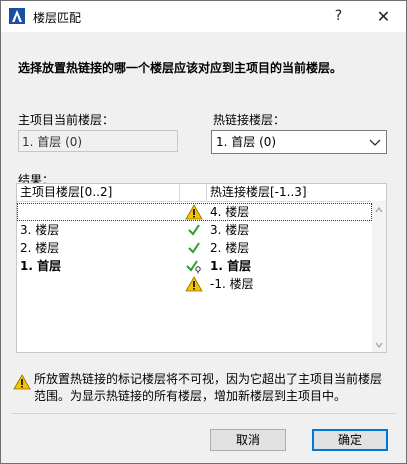 The width and height of the screenshot is (407, 464). Describe the element at coordinates (230, 212) in the screenshot. I see `hotlink-story-cell: 4. 楼层` at that location.